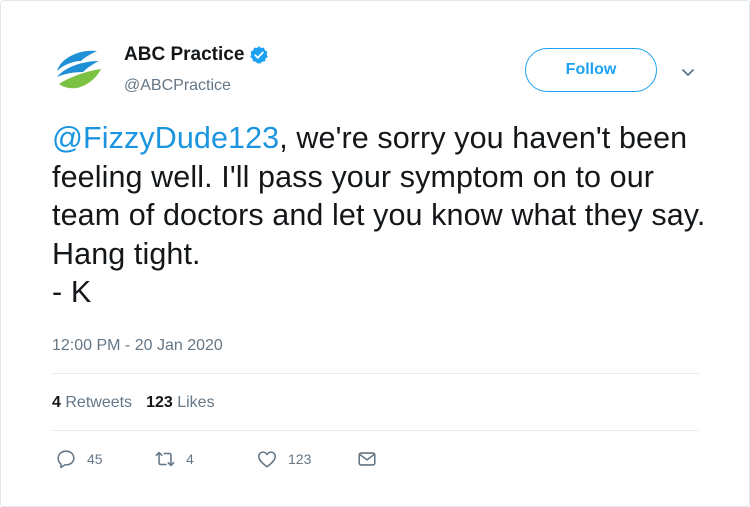 This screenshot has height=507, width=750. I want to click on chevron-down-icon, so click(688, 72).